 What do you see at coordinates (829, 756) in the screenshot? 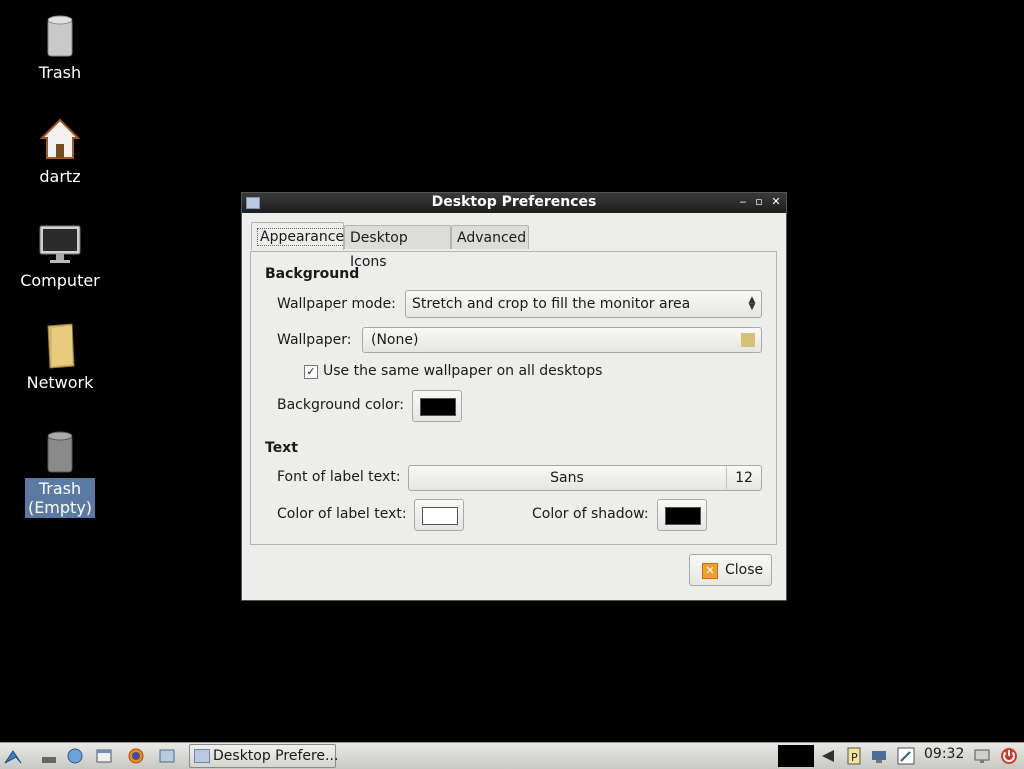
I see `arrow-left-icon` at bounding box center [829, 756].